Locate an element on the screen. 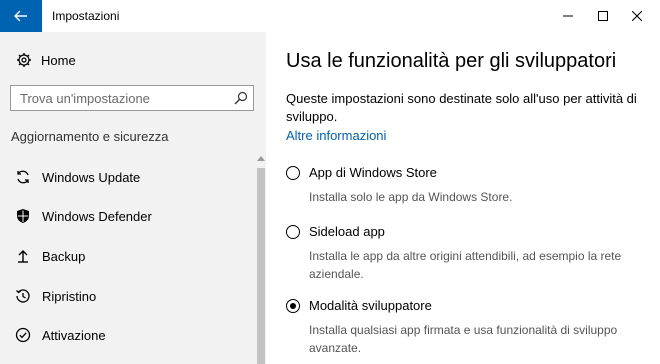 The image size is (660, 364). option-developer-mode: Modalità sviluppatore is located at coordinates (359, 305).